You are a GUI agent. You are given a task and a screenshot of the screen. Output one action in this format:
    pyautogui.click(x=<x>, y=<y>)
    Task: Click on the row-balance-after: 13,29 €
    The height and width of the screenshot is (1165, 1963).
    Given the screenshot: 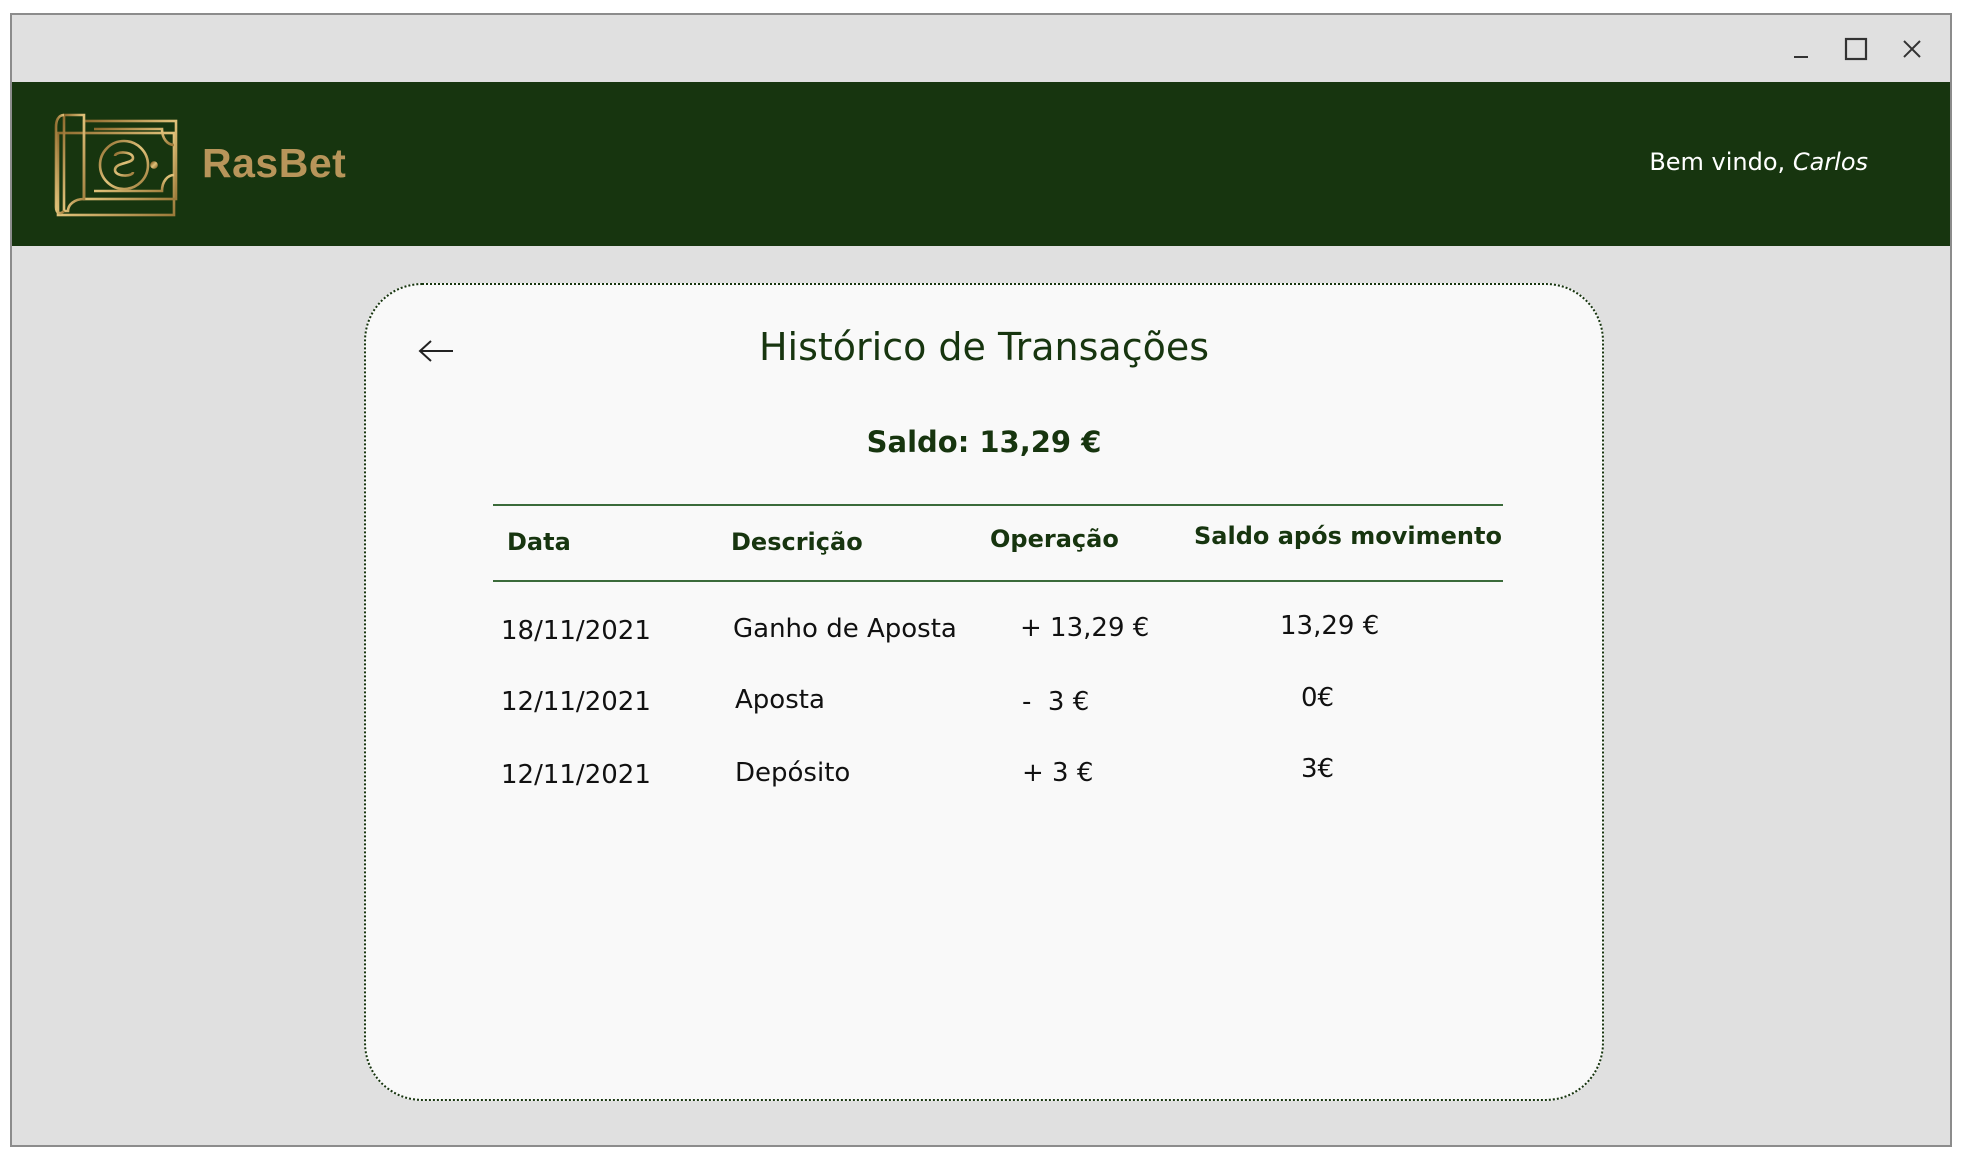 What is the action you would take?
    pyautogui.click(x=1330, y=626)
    